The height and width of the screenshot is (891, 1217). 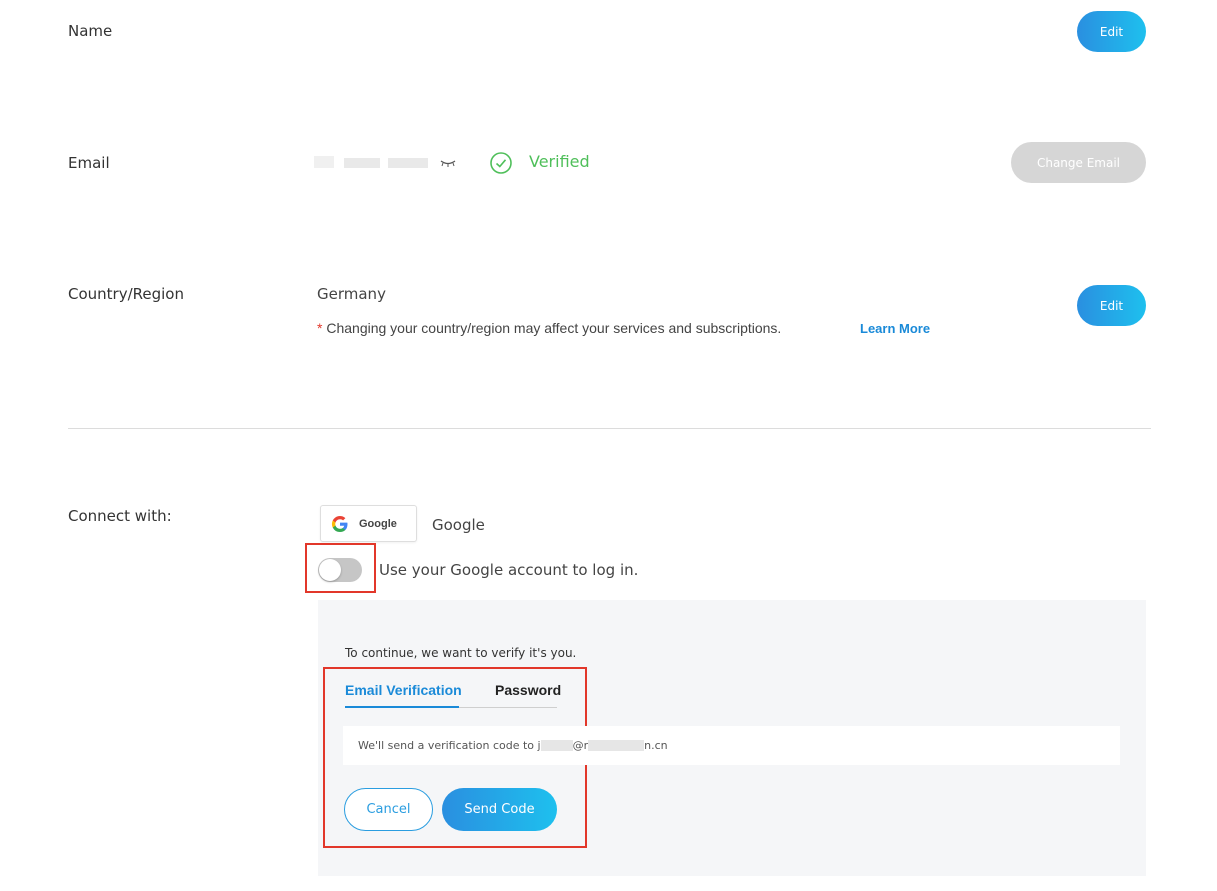 What do you see at coordinates (448, 162) in the screenshot?
I see `hide-password-icon` at bounding box center [448, 162].